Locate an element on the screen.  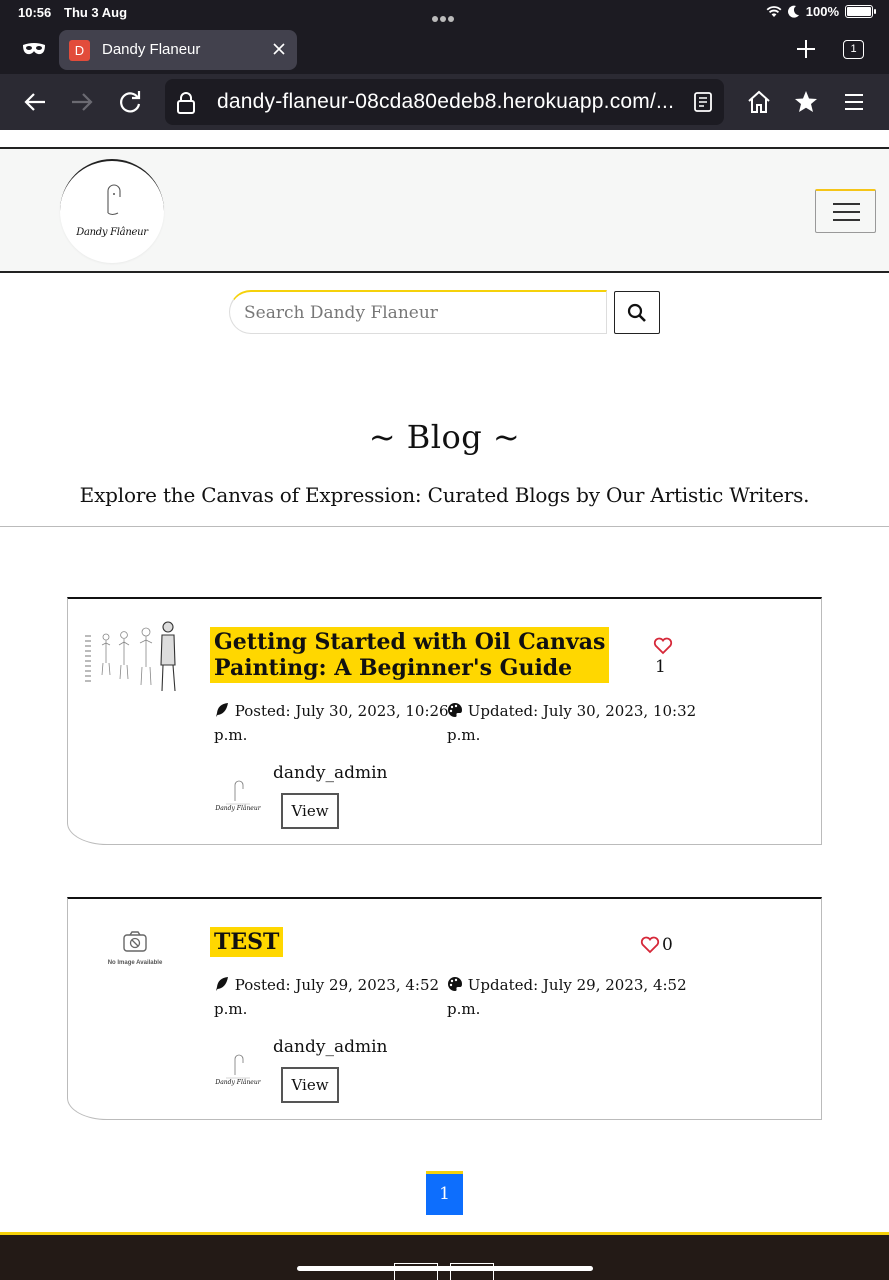
search-input is located at coordinates (418, 312).